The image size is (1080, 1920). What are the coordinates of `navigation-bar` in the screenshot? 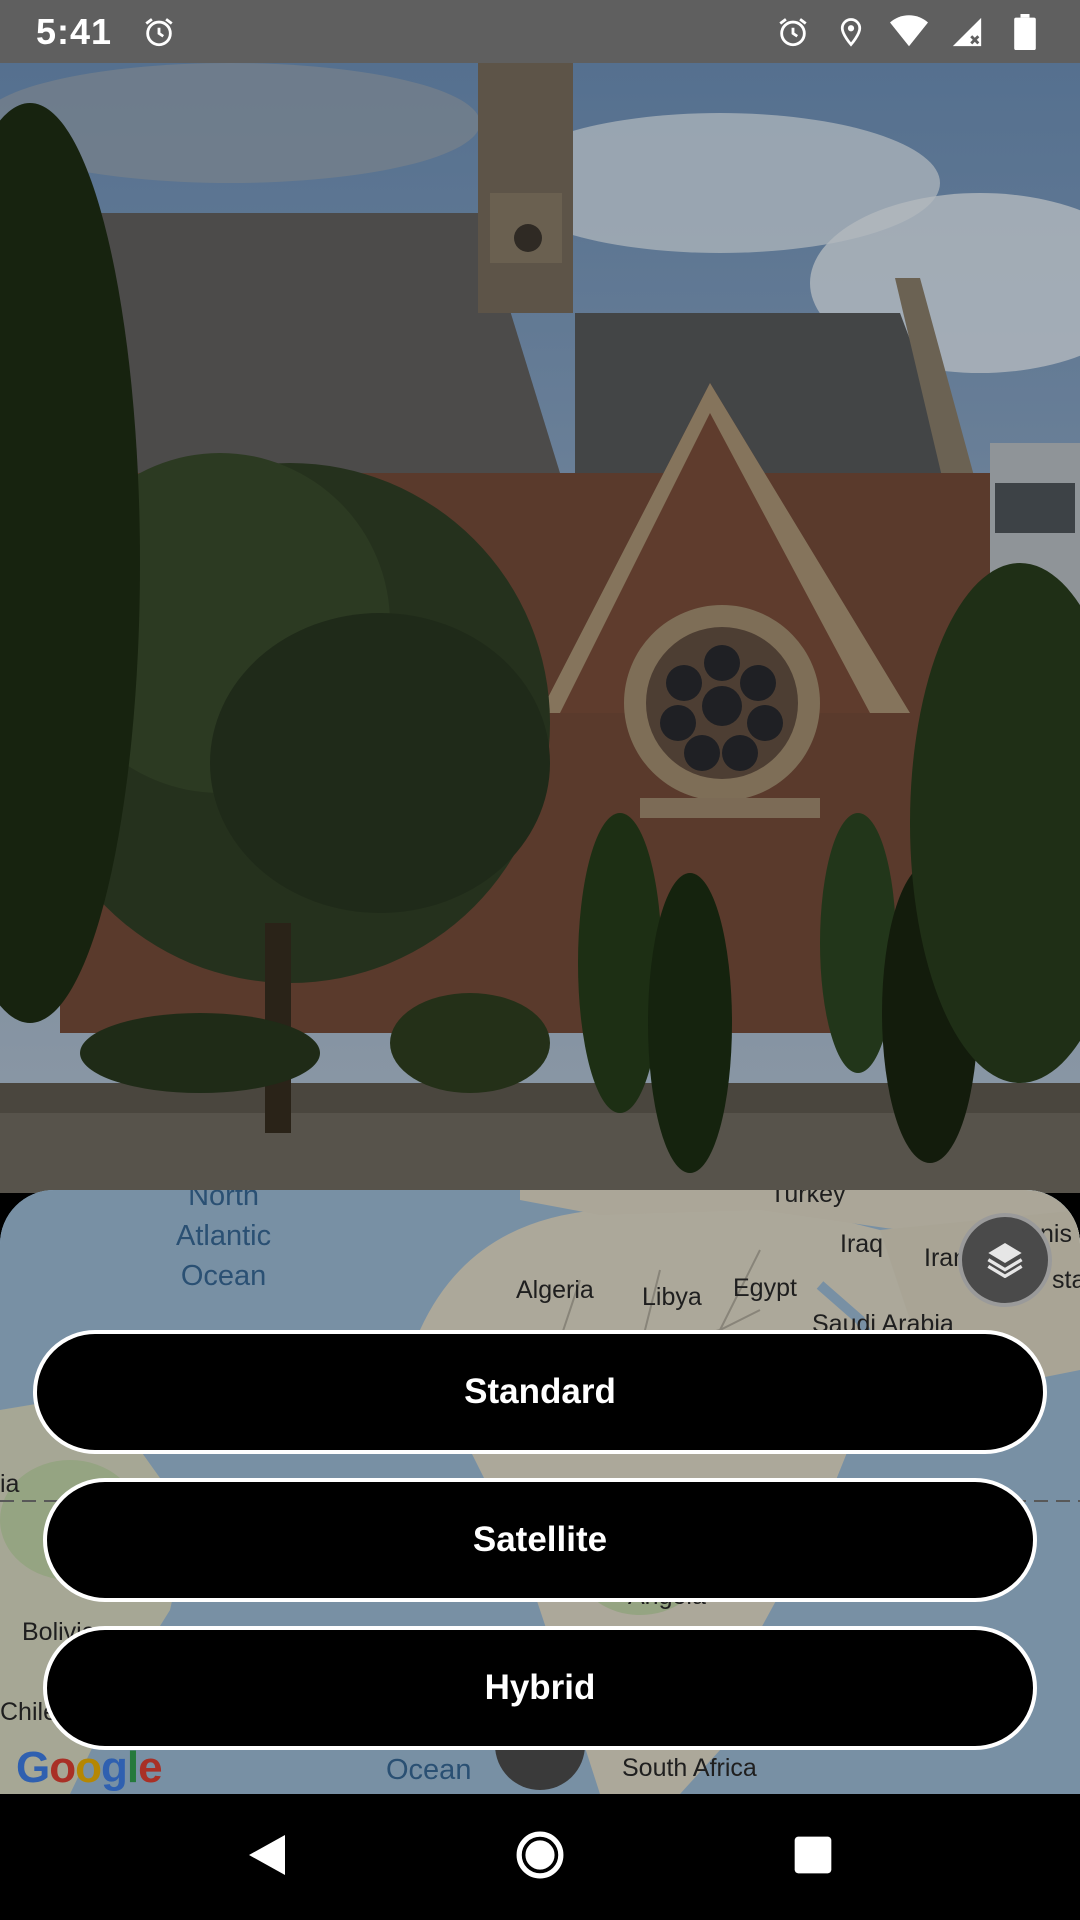 It's located at (540, 1857).